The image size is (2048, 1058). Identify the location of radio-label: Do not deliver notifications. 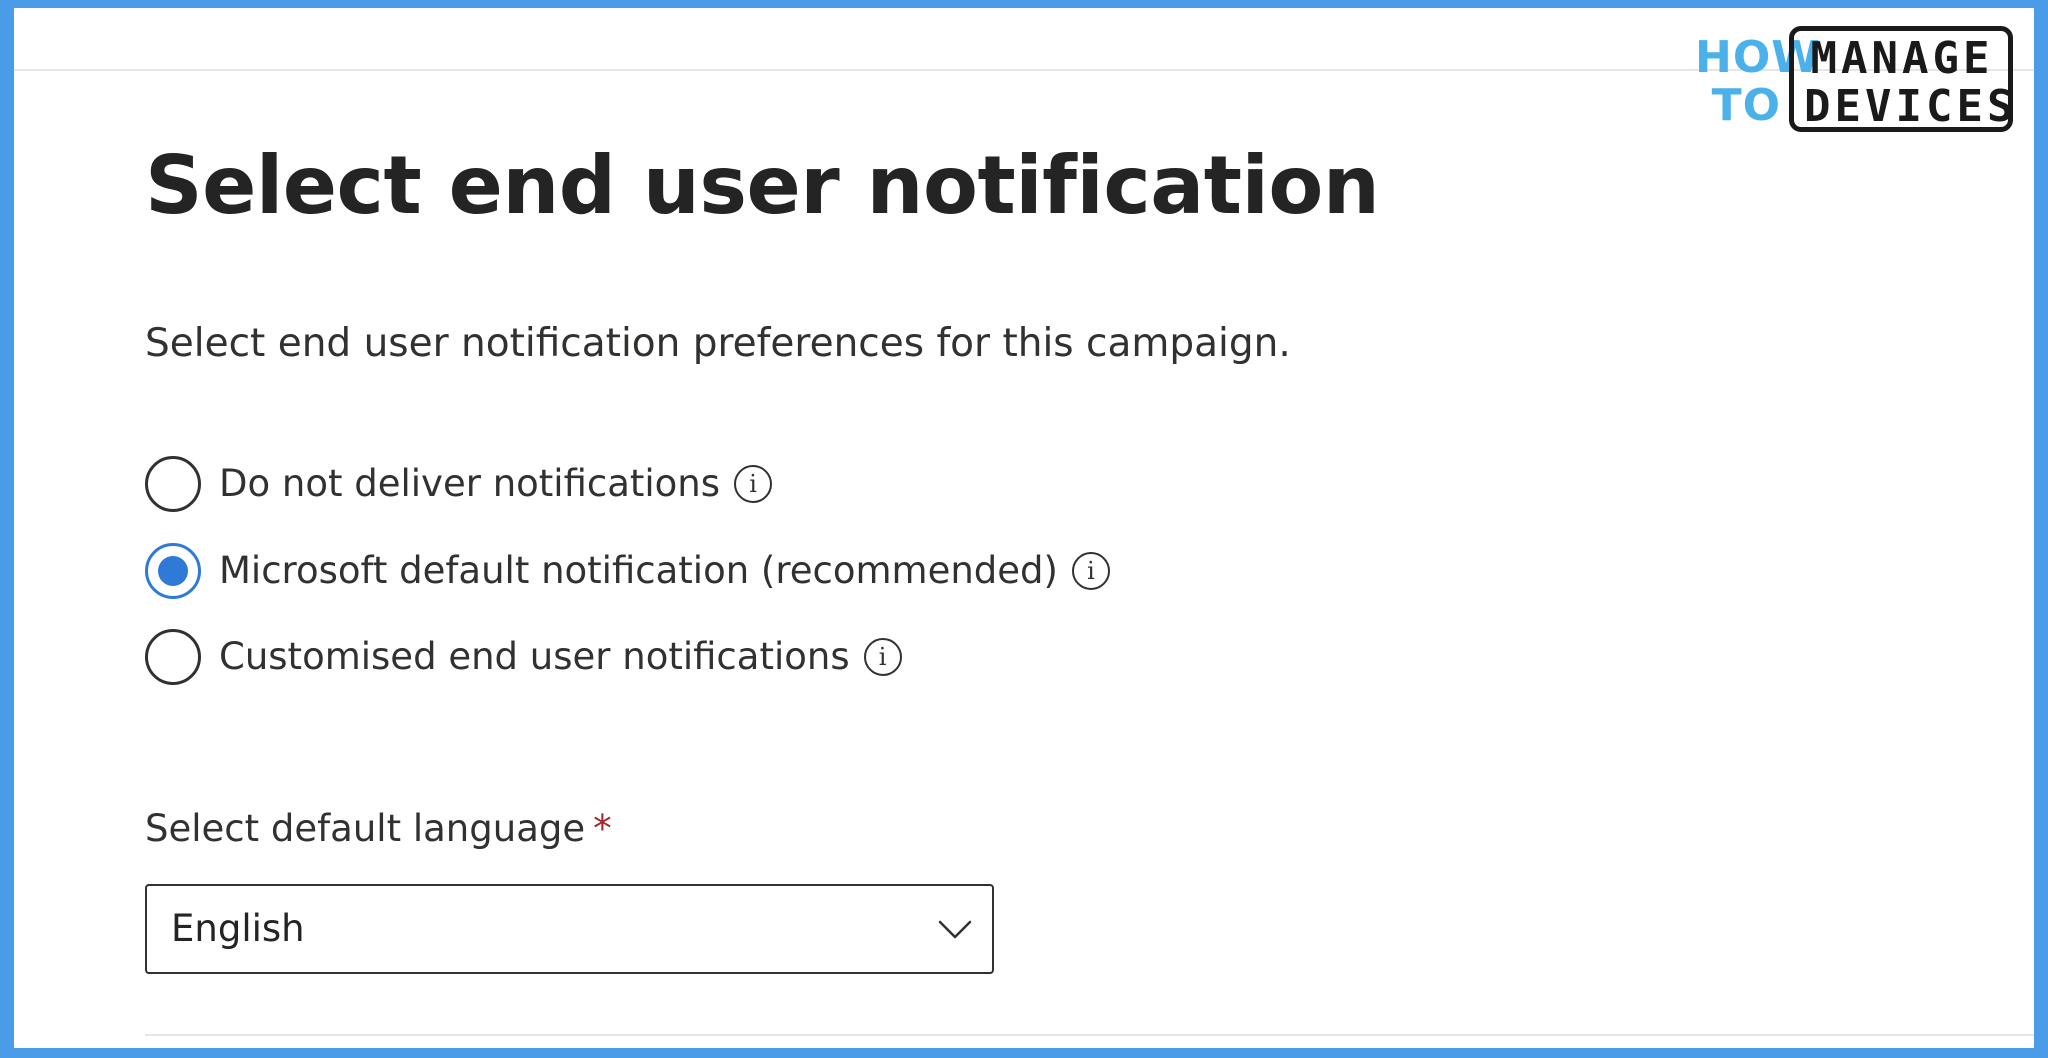
(470, 483).